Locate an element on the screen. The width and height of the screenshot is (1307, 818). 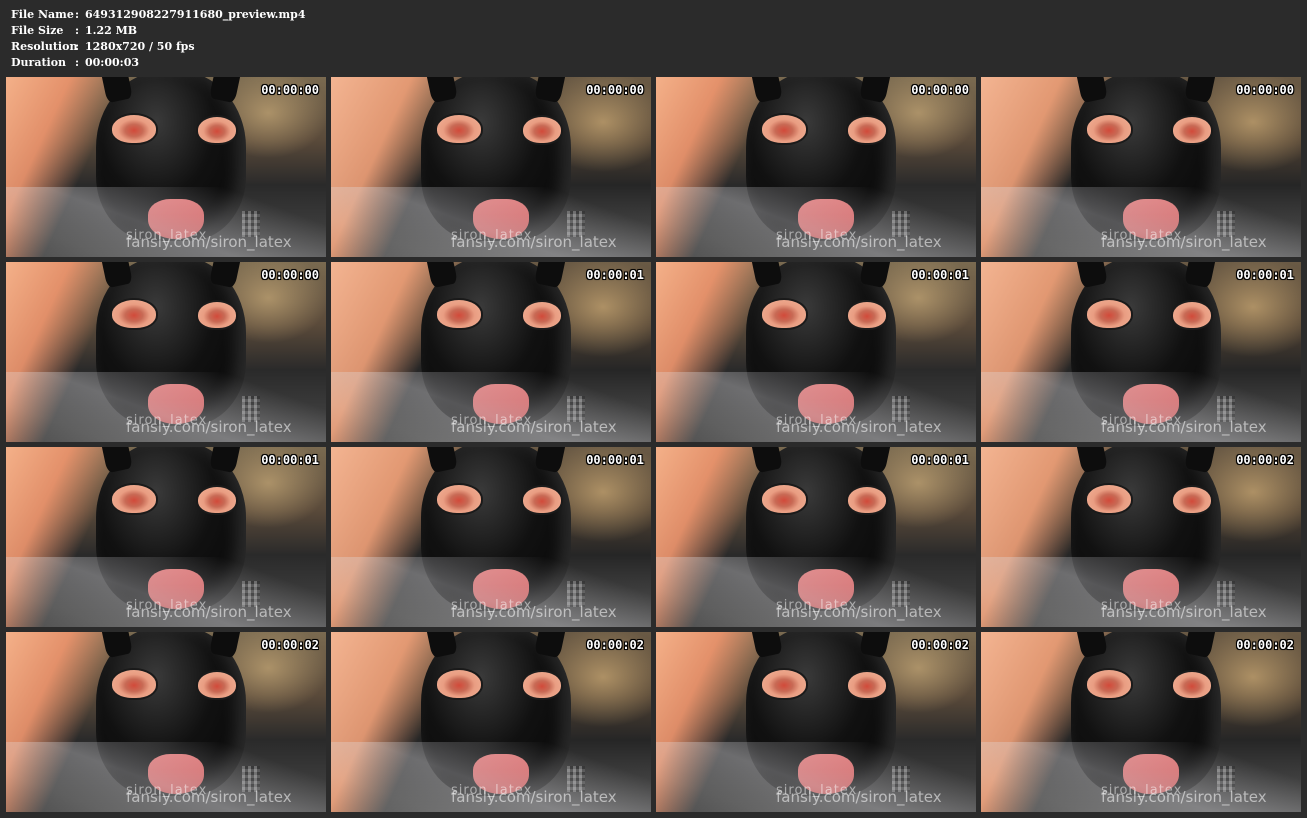
resolution-value: 1280x720 / 50 fps is located at coordinates (140, 46).